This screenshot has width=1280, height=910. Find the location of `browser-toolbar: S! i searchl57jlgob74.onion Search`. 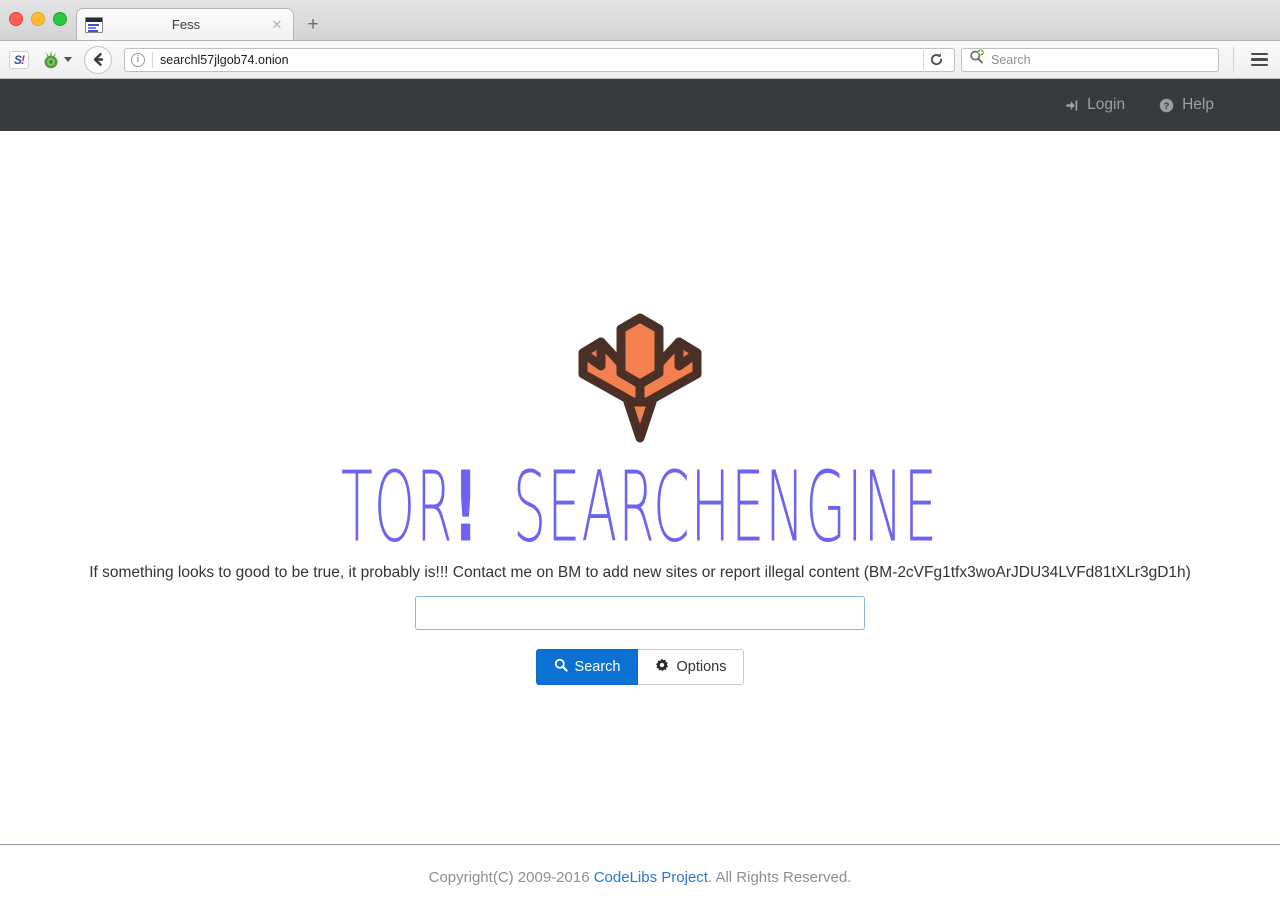

browser-toolbar: S! i searchl57jlgob74.onion Search is located at coordinates (640, 60).